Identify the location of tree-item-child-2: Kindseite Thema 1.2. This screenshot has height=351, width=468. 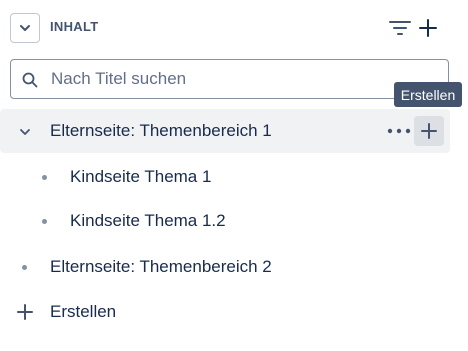
(225, 221).